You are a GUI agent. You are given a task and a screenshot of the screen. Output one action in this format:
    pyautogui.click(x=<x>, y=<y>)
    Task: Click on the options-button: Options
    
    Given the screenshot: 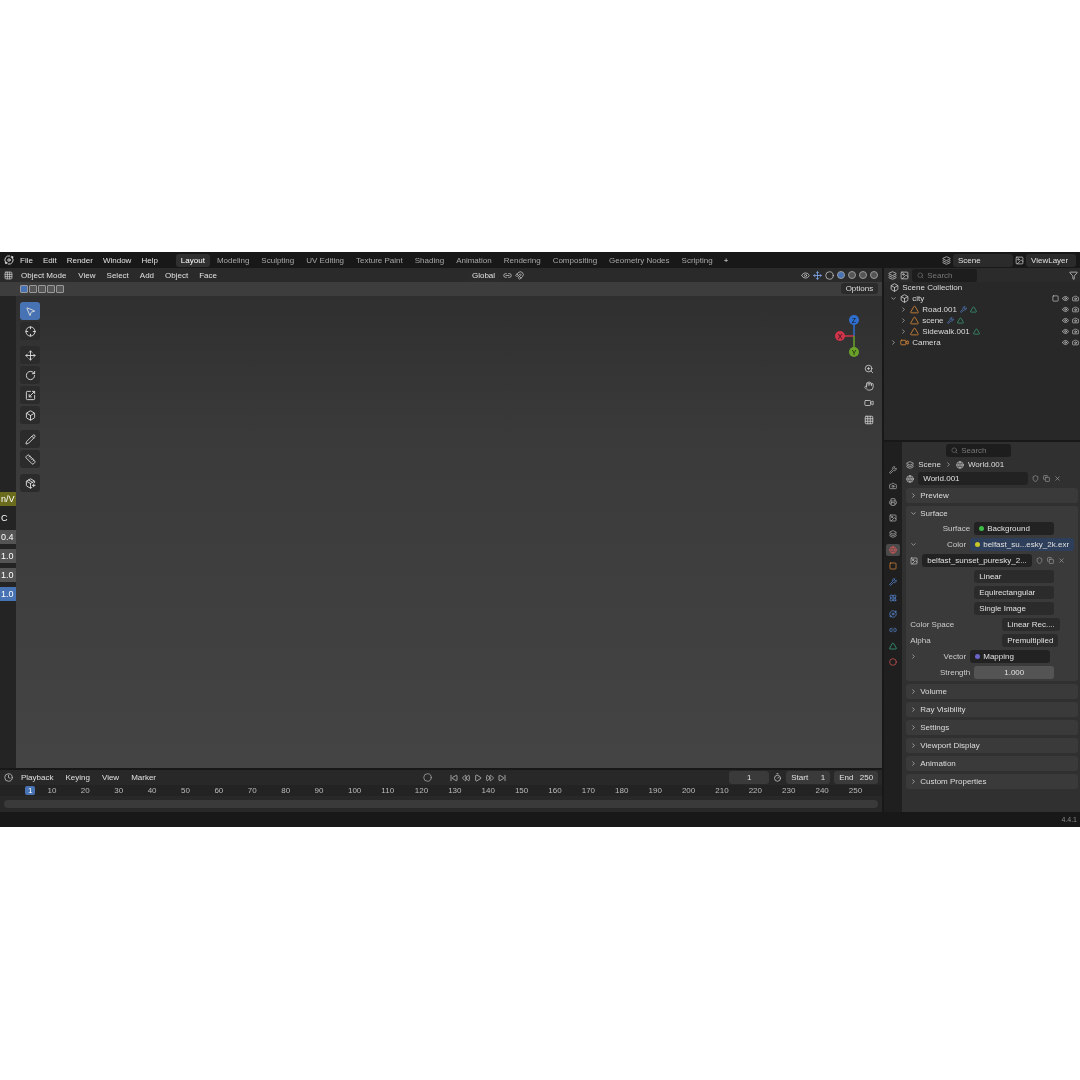 What is the action you would take?
    pyautogui.click(x=859, y=288)
    